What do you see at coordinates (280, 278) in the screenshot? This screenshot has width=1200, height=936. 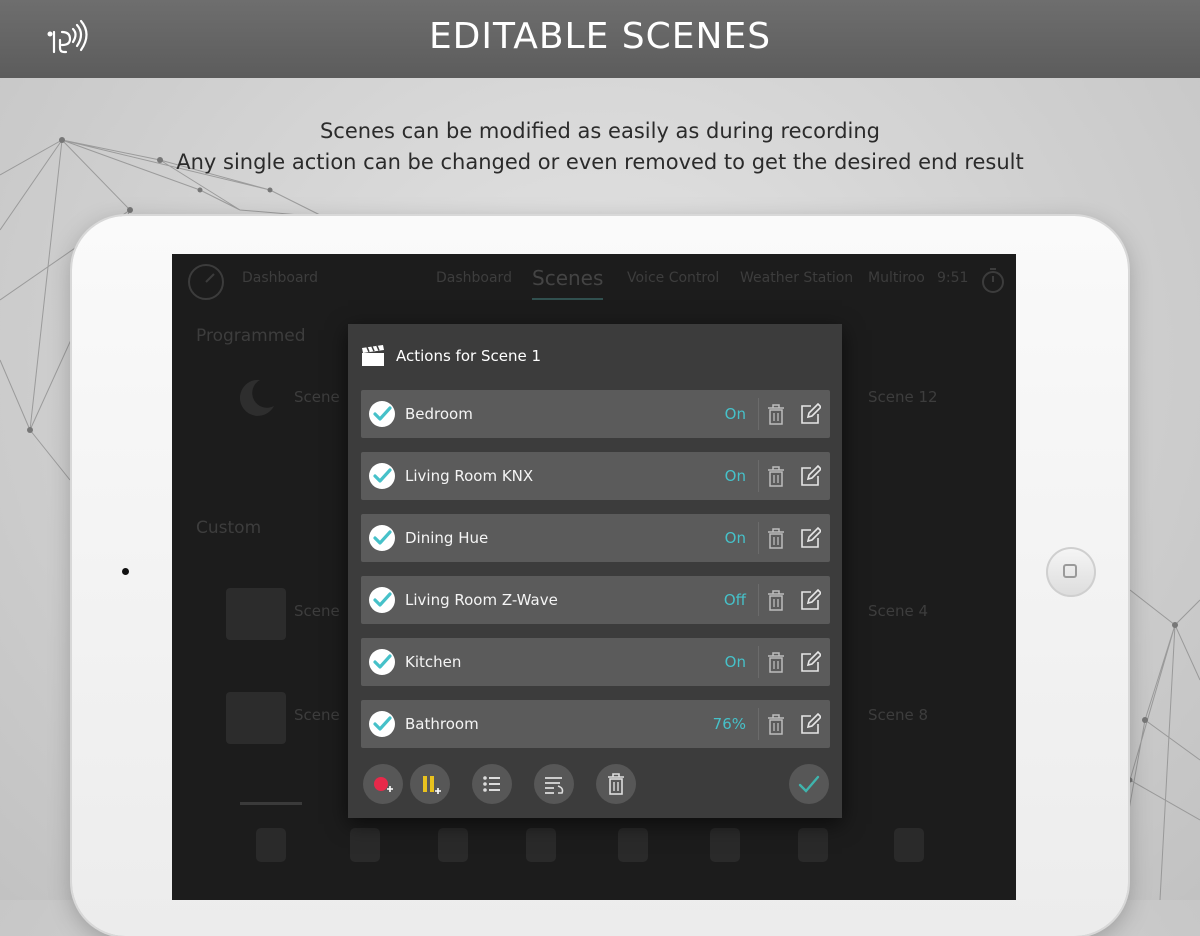 I see `app-title: Dashboard` at bounding box center [280, 278].